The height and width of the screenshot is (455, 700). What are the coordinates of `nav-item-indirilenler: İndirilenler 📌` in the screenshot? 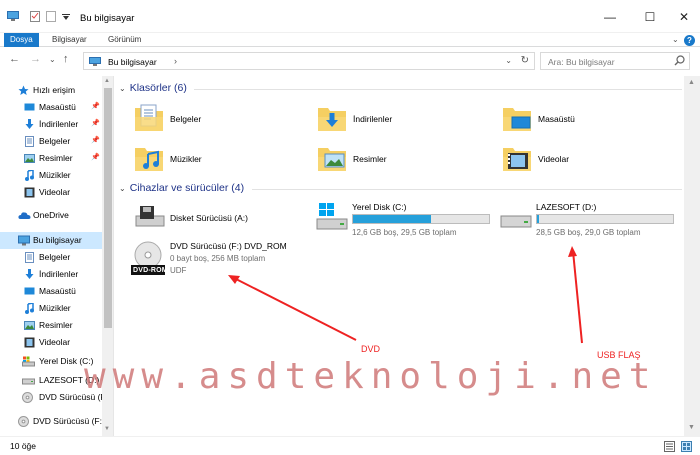 It's located at (51, 124).